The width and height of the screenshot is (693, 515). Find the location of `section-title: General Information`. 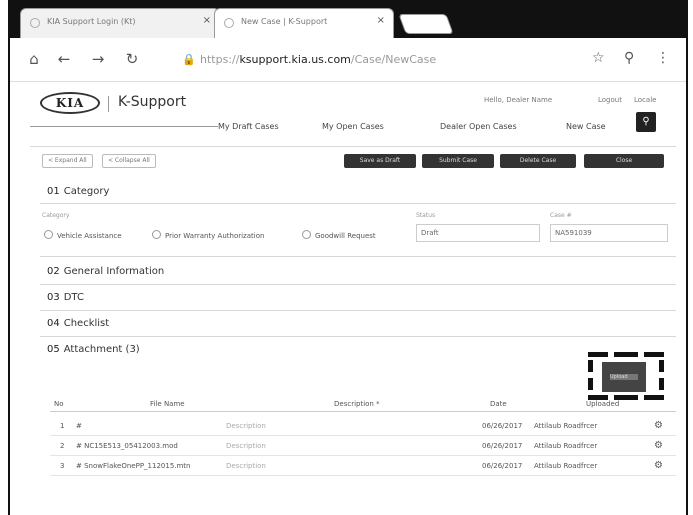

section-title: General Information is located at coordinates (114, 271).